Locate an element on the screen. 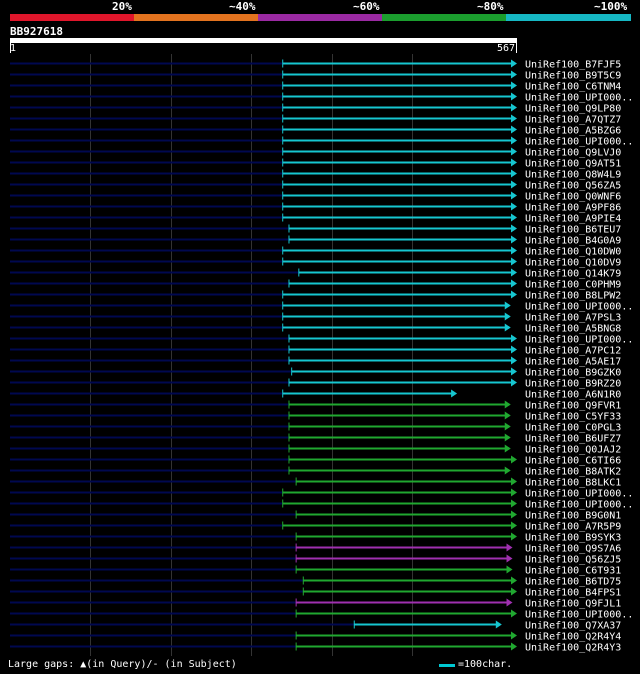  hit-label: UniRef100_B8LKC1 is located at coordinates (573, 483).